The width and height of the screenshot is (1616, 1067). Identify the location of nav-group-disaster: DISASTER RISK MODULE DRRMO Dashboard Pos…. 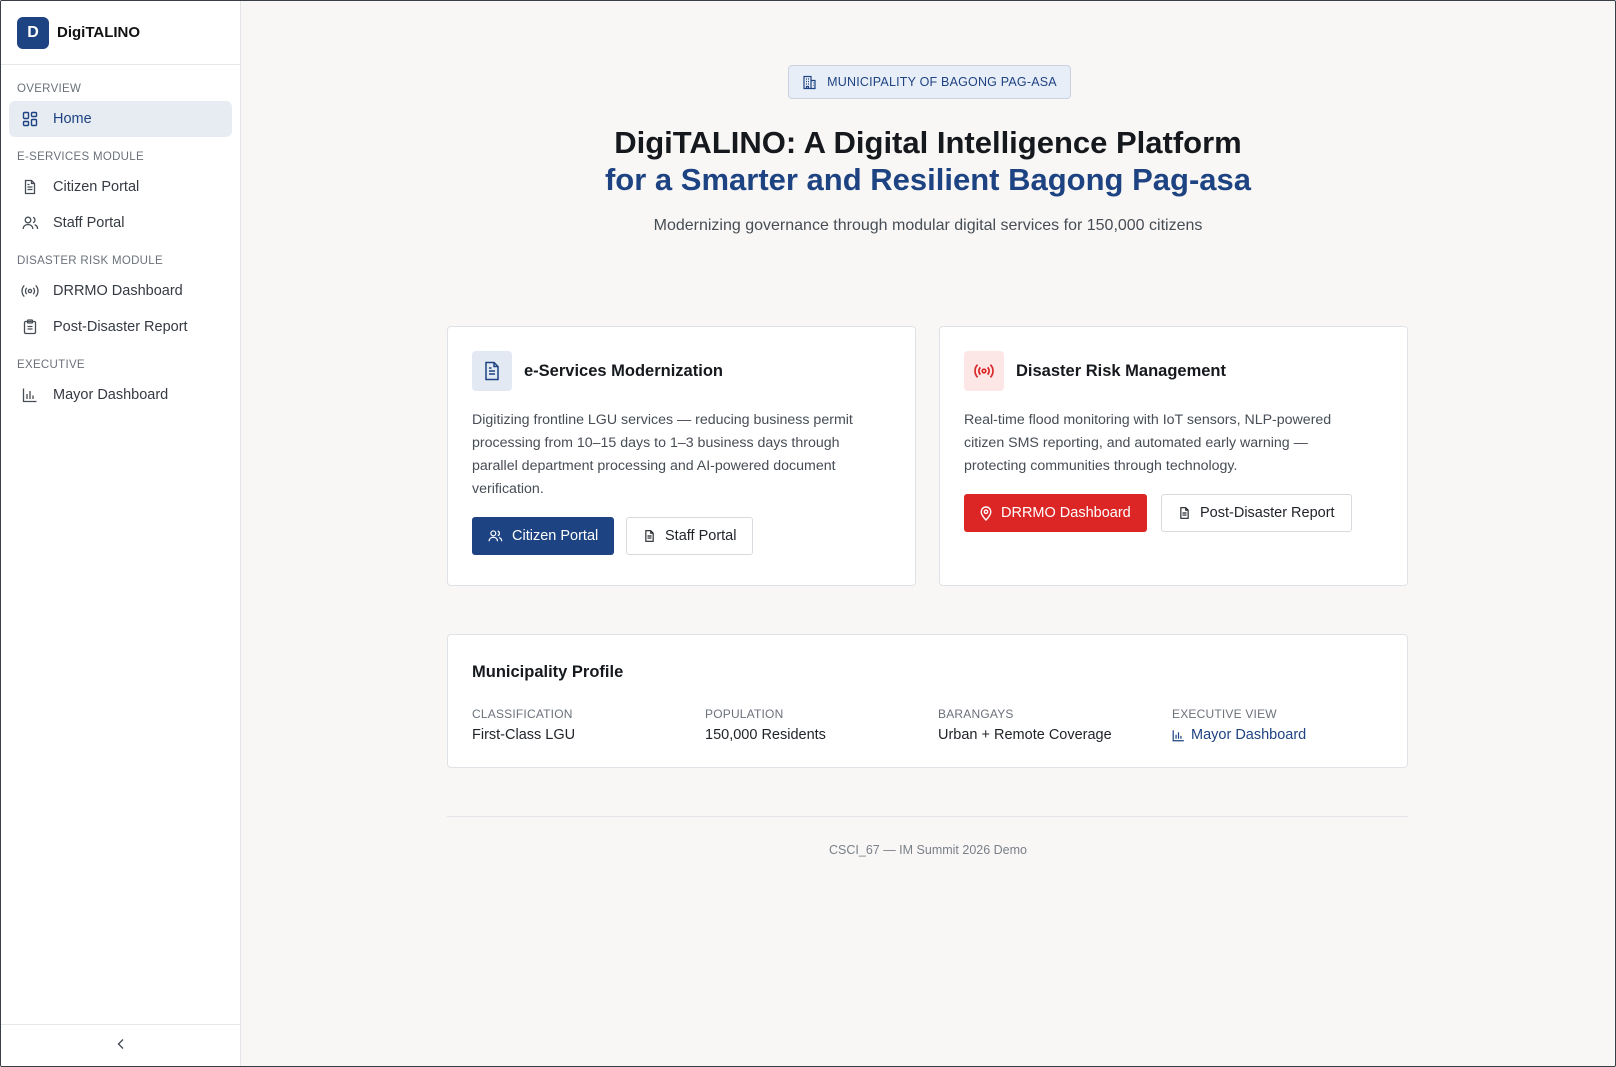
(120, 300).